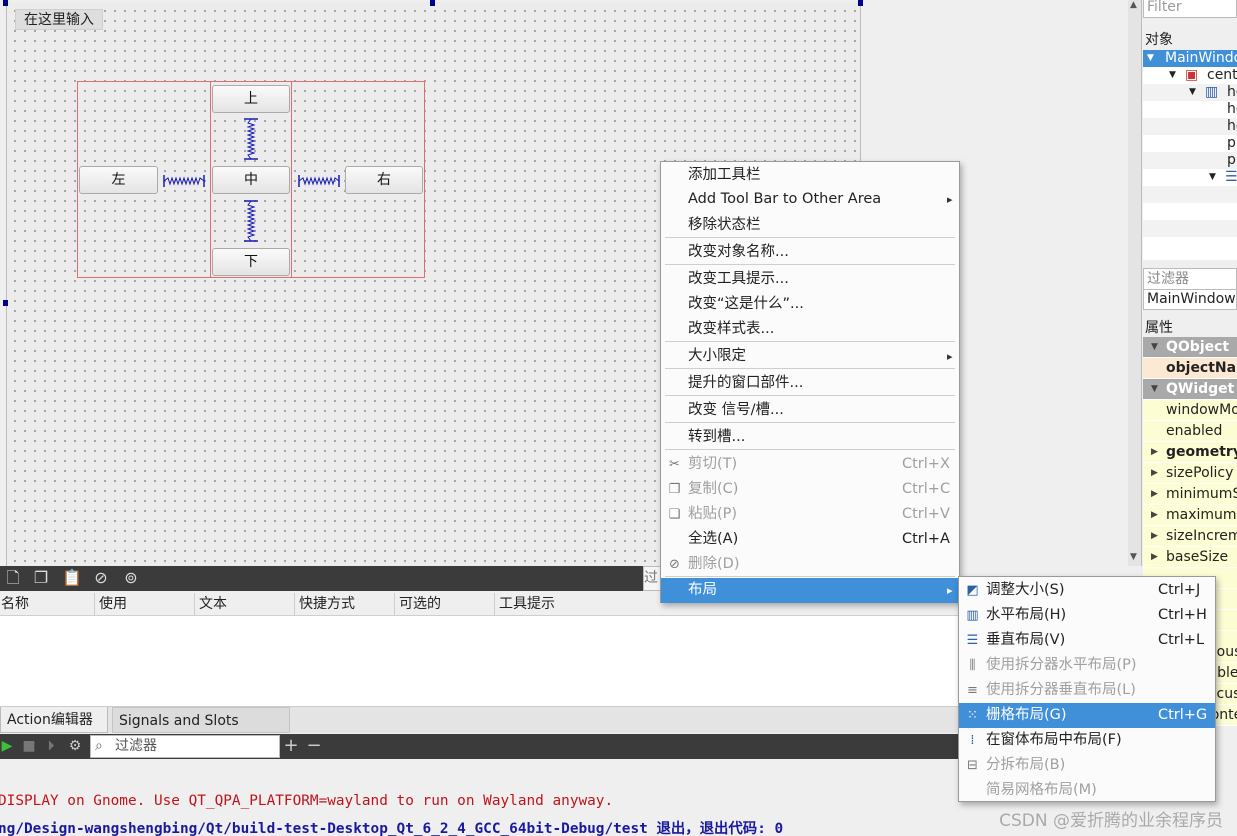 The image size is (1237, 836). I want to click on menu-item-vertical-layout: ☰ 垂直布局(V) Ctrl+L, so click(1087, 640).